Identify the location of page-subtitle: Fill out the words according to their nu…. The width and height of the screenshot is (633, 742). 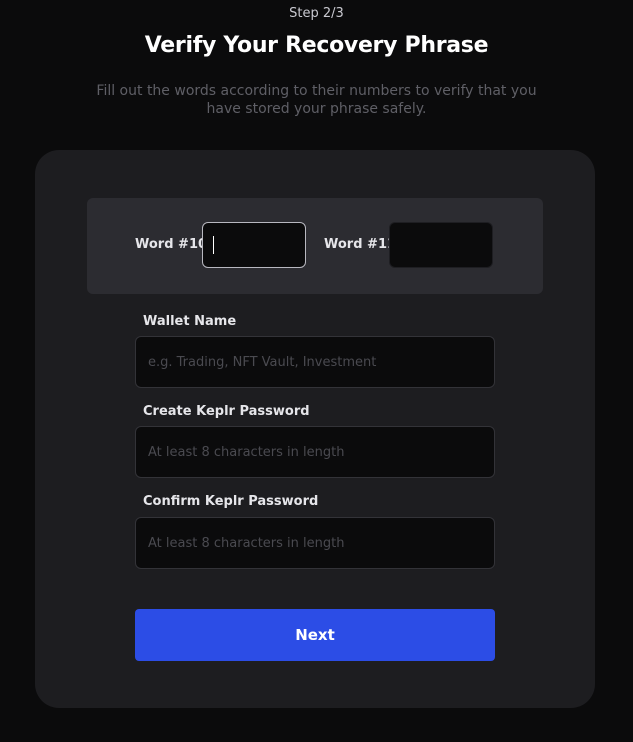
(316, 100).